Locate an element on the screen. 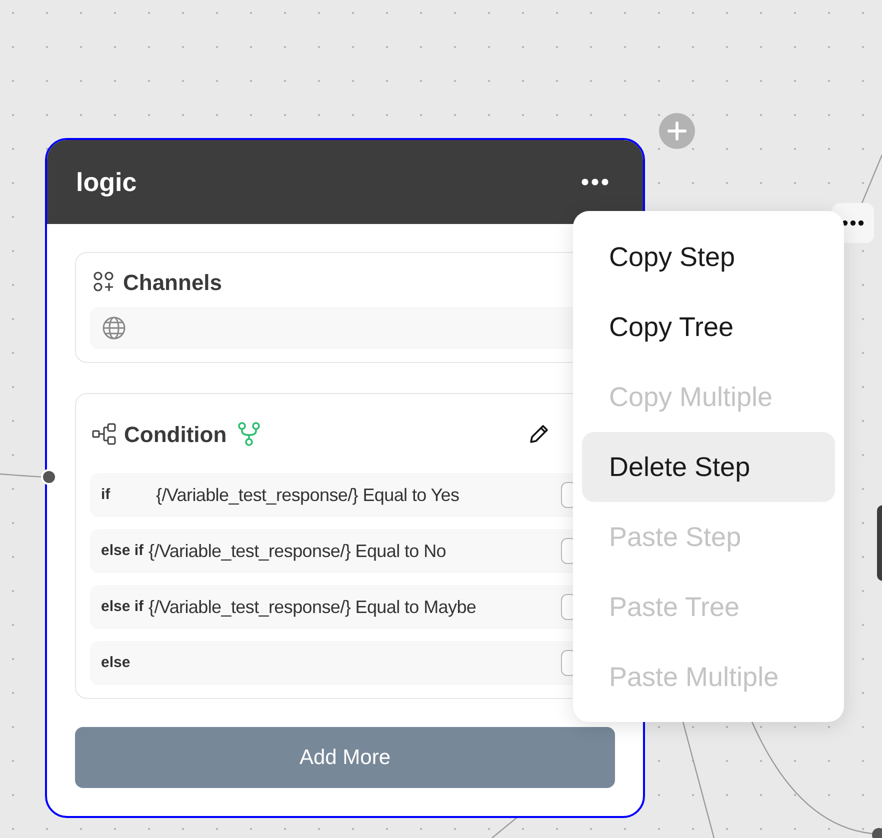 Image resolution: width=882 pixels, height=838 pixels. connector-line is located at coordinates (871, 179).